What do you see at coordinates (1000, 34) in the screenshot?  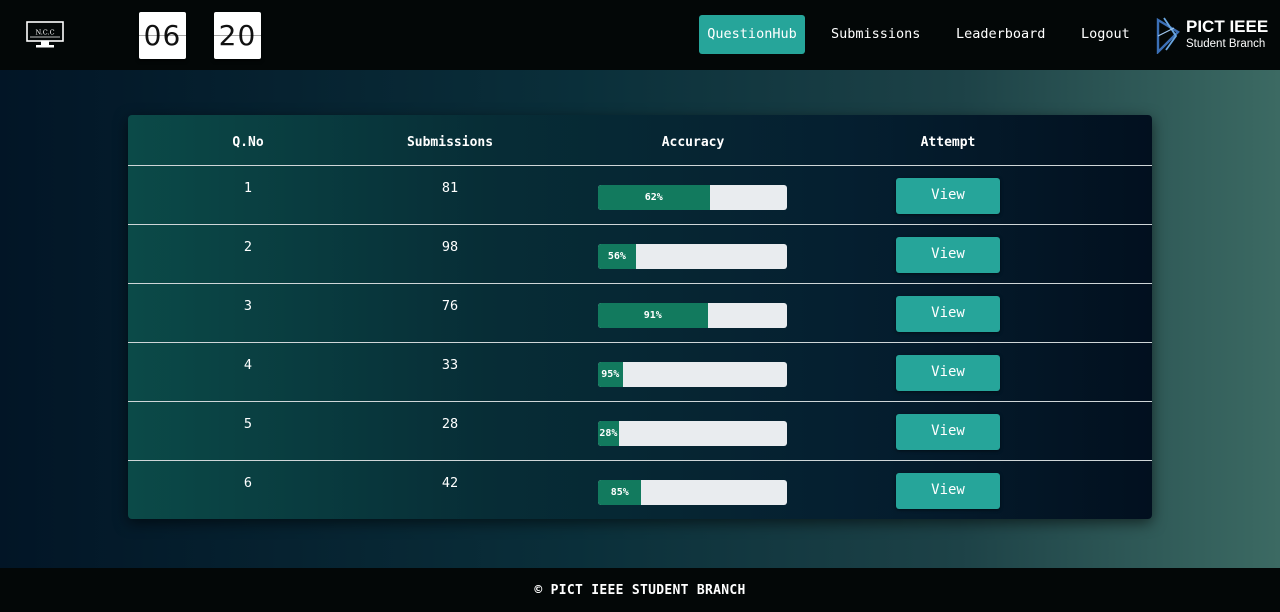 I see `nav-leaderboard: Leaderboard` at bounding box center [1000, 34].